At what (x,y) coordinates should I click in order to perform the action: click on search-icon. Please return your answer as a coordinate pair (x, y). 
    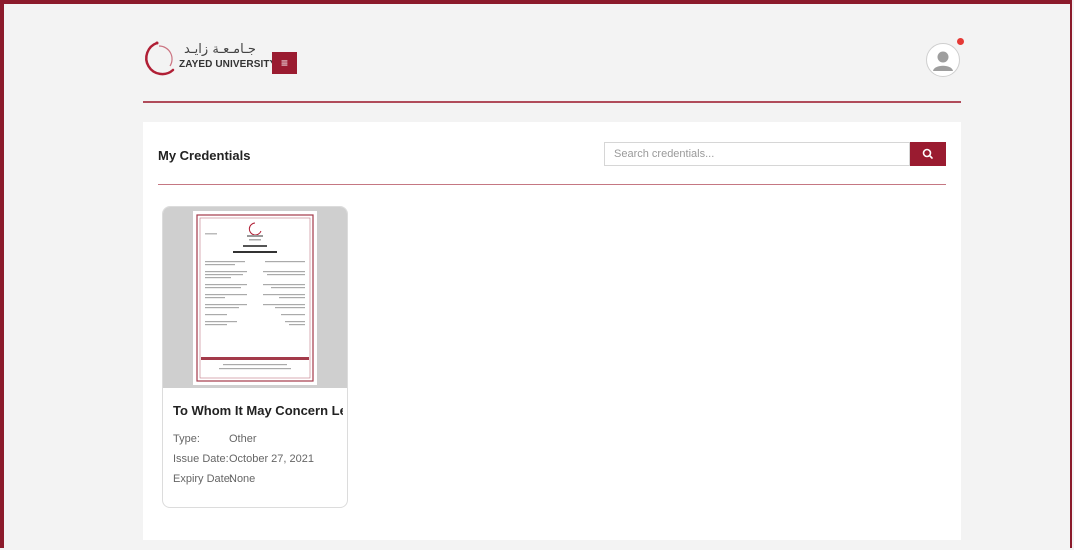
    Looking at the image, I should click on (927, 153).